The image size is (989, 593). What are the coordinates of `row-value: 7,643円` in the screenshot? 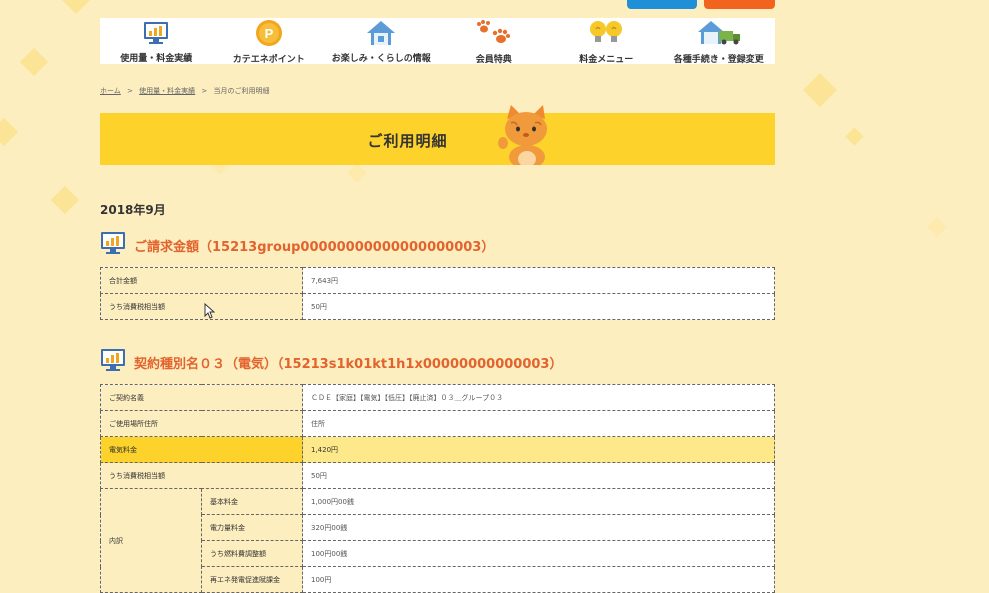 It's located at (538, 280).